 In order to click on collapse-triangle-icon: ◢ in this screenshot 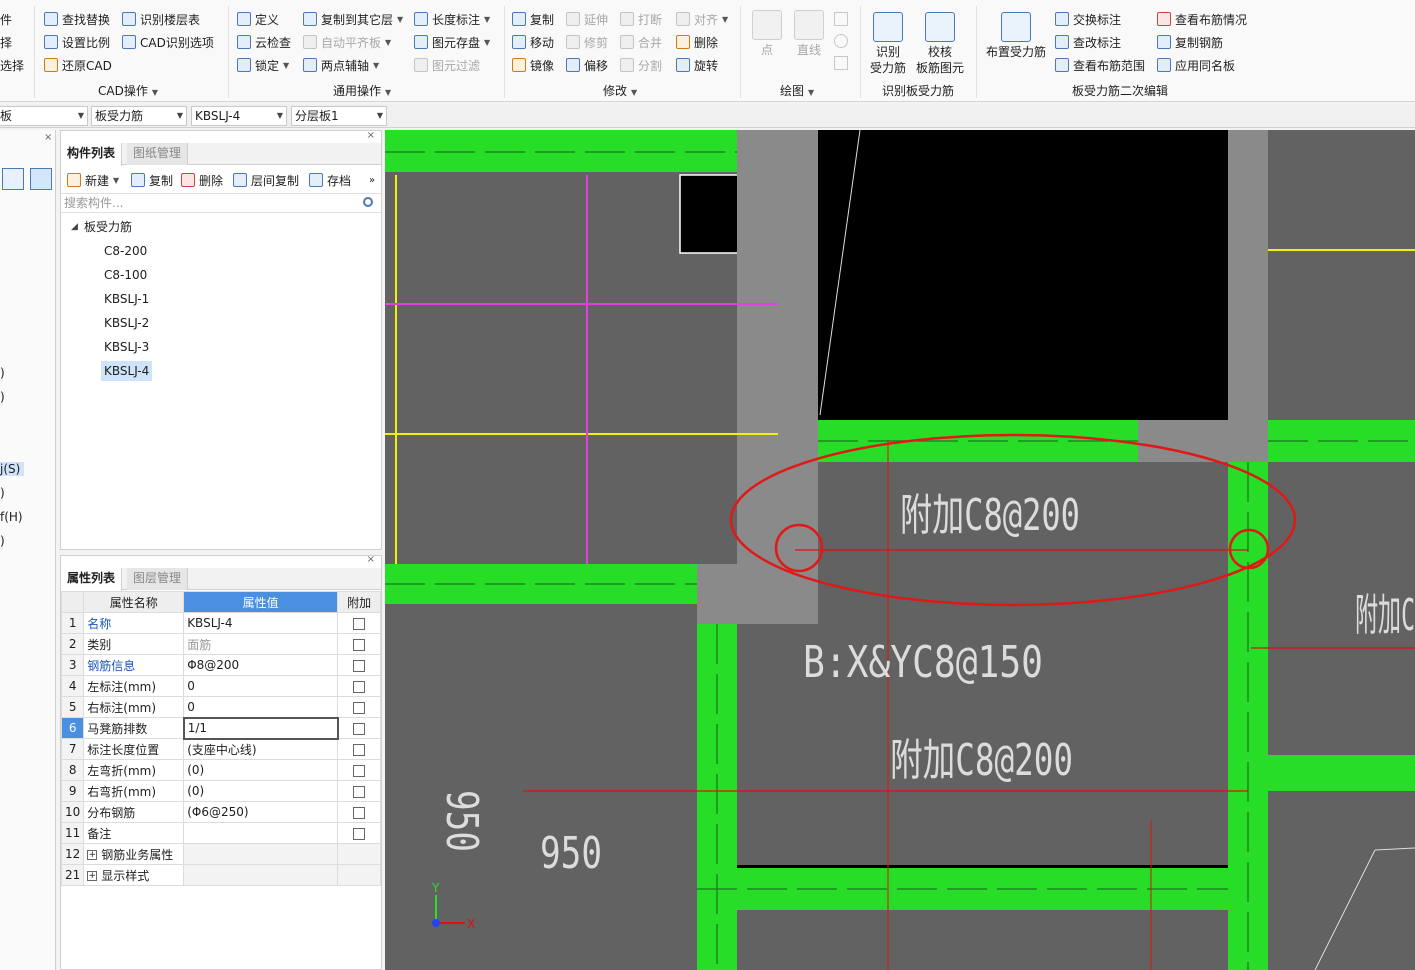, I will do `click(74, 227)`.